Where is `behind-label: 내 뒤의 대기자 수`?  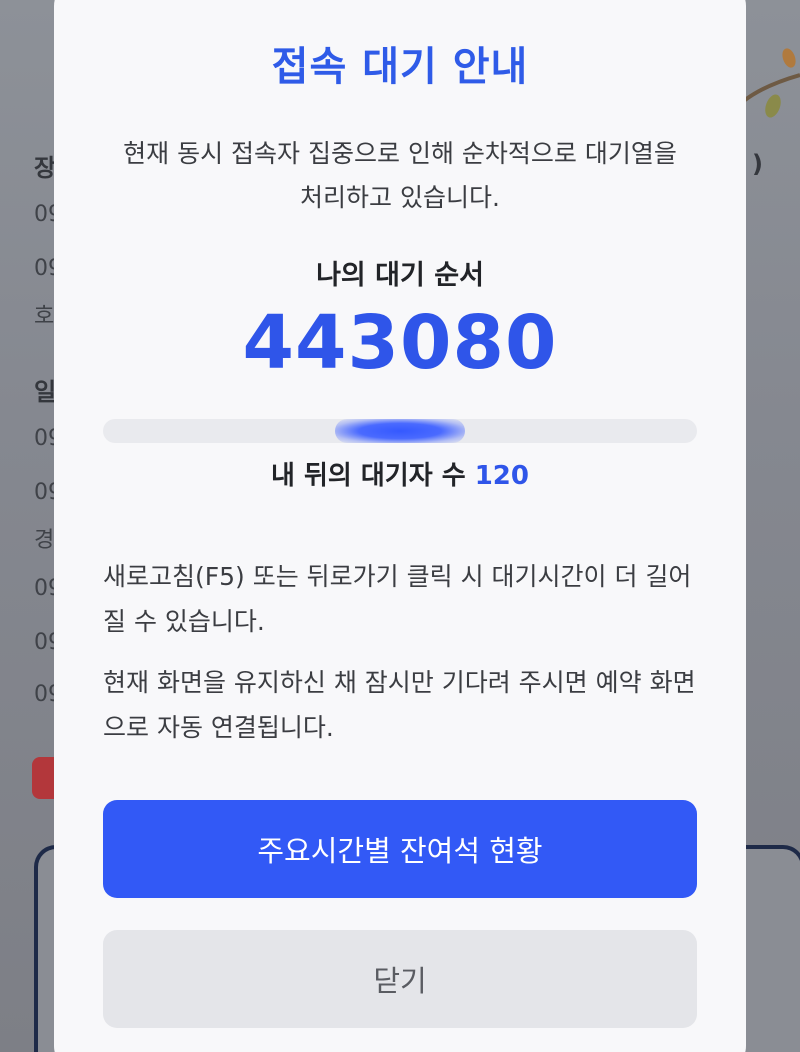
behind-label: 내 뒤의 대기자 수 is located at coordinates (368, 476).